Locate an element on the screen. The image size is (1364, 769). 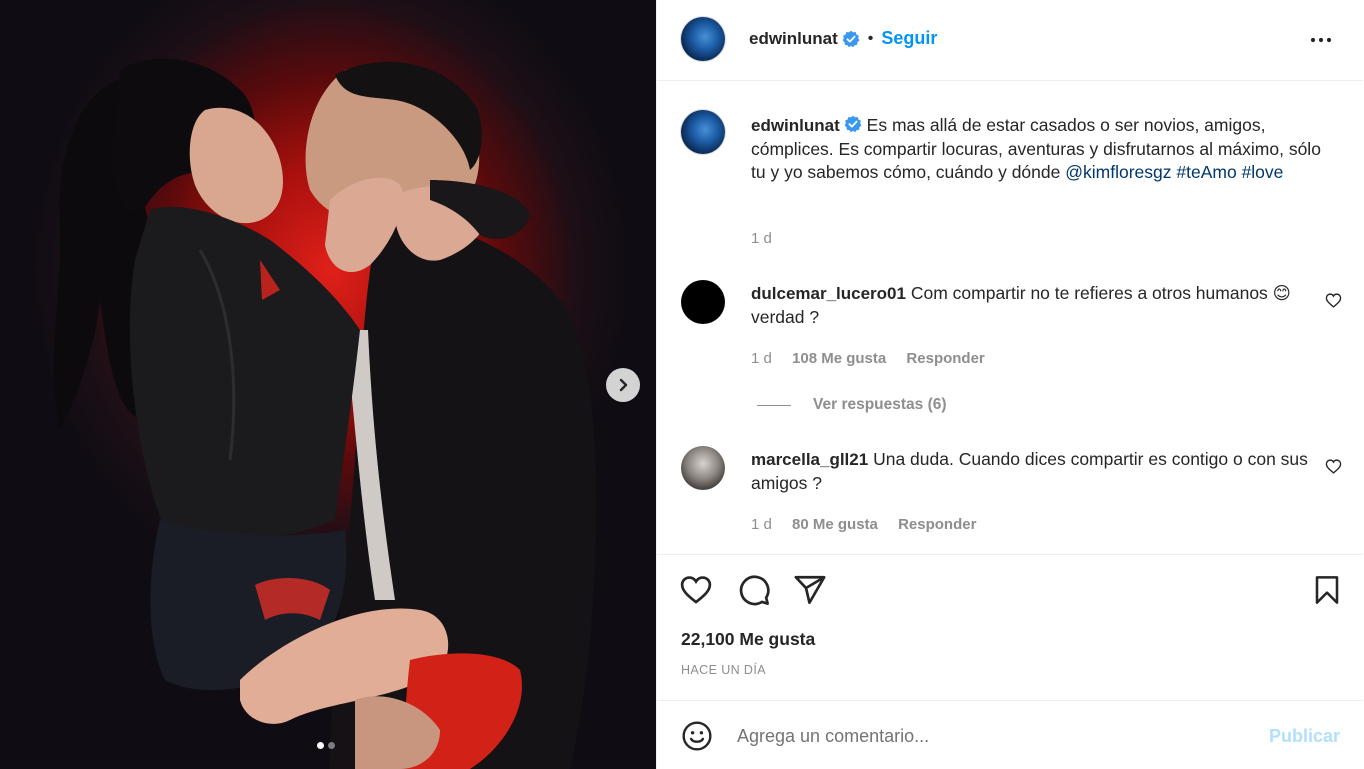
chevron-right-icon is located at coordinates (623, 385).